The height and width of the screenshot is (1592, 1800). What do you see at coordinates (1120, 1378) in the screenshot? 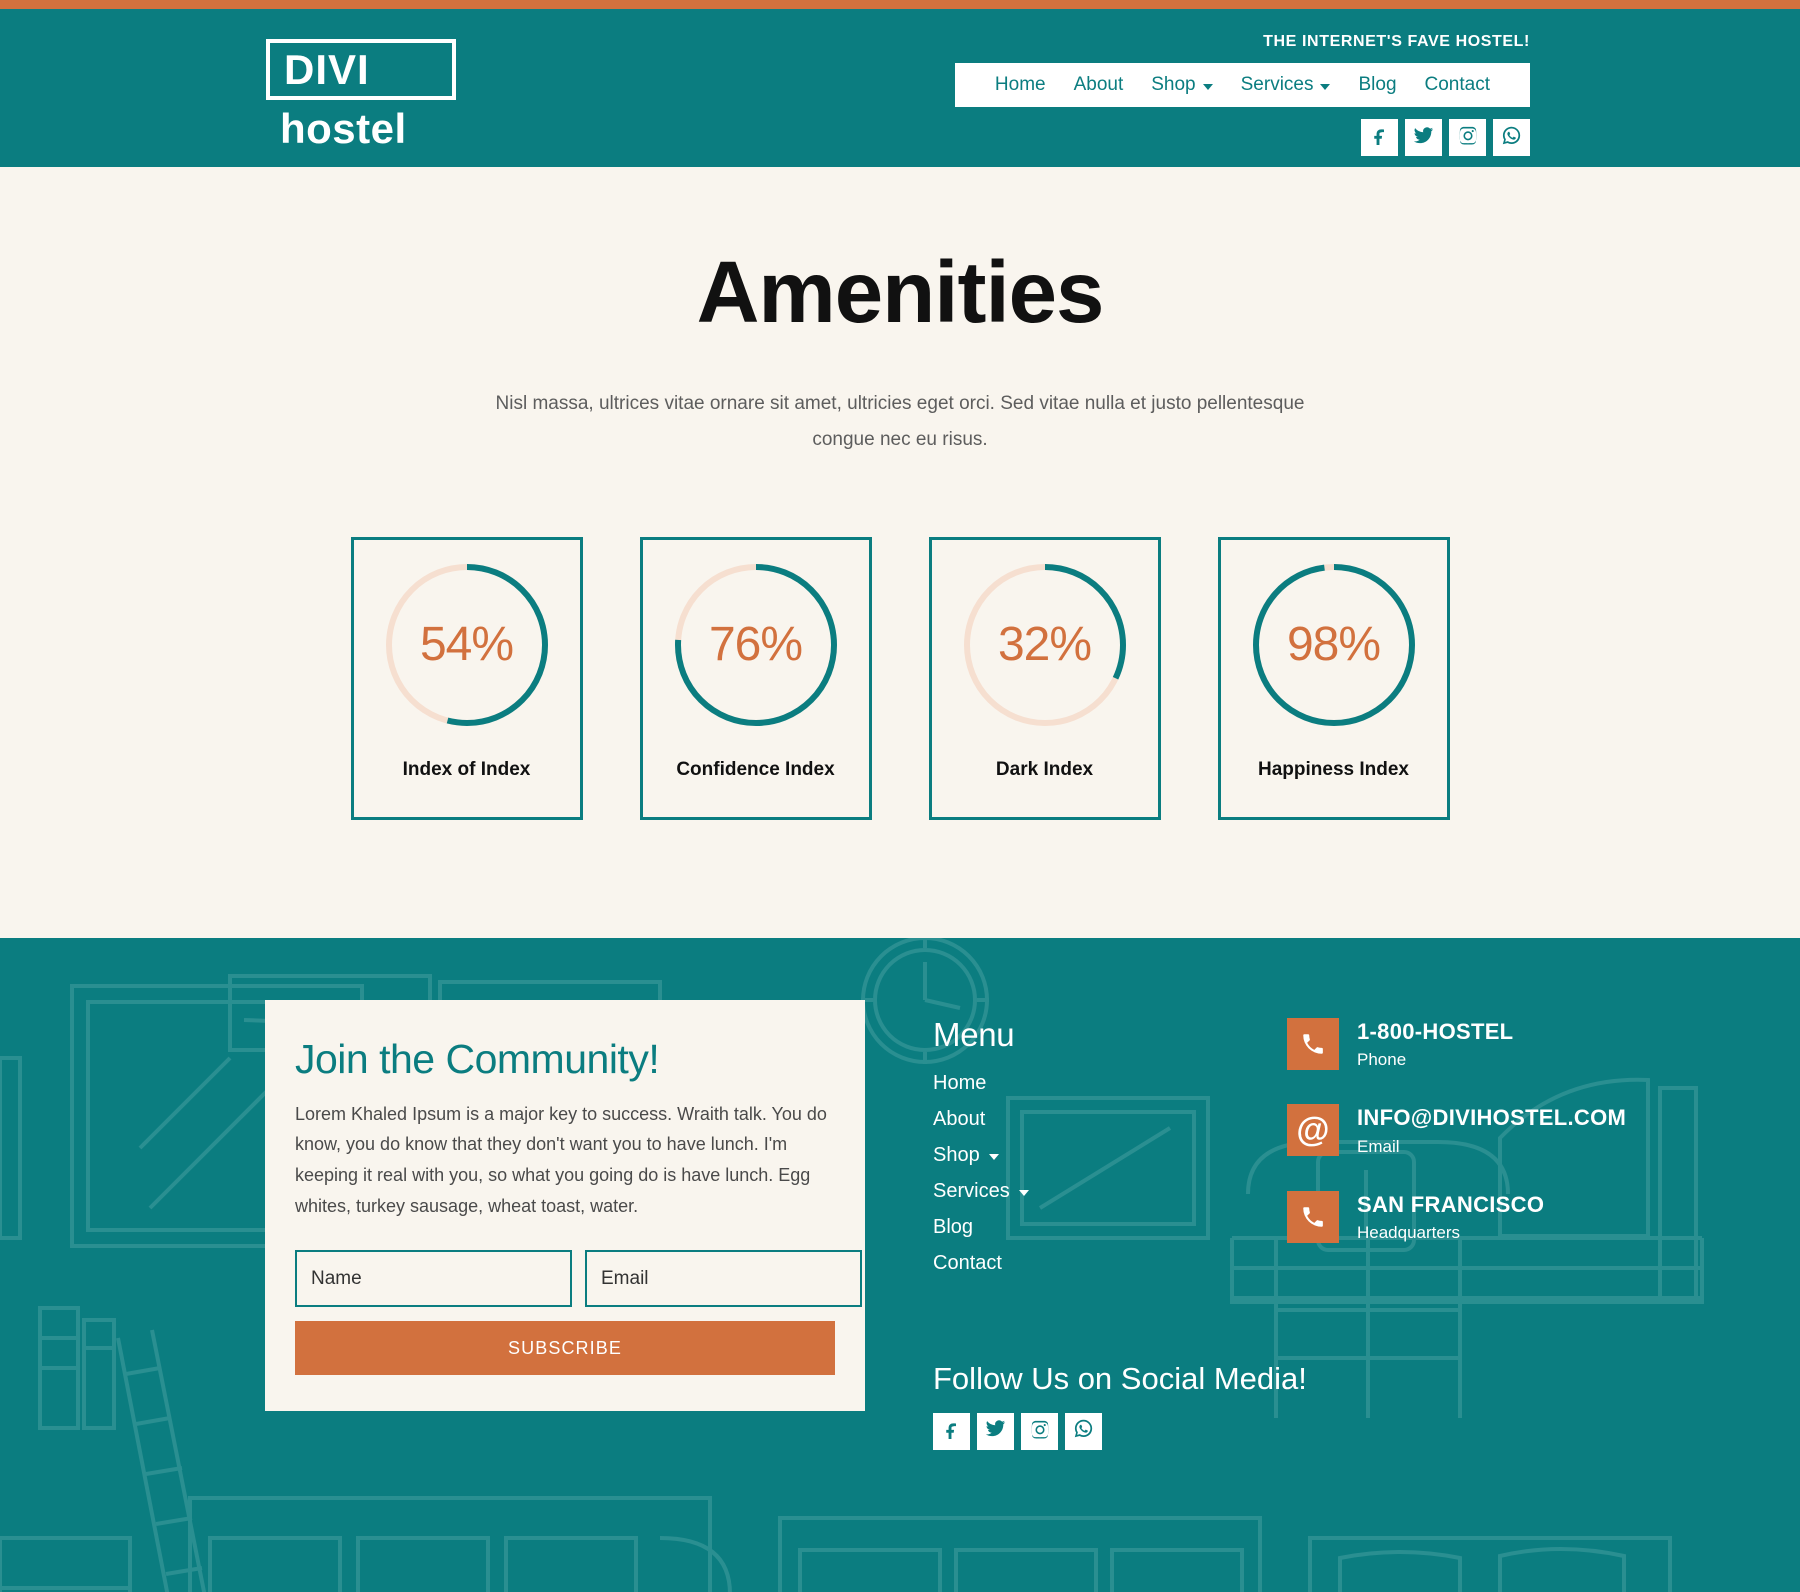
I see `follow-heading: Follow Us on Social Media!` at bounding box center [1120, 1378].